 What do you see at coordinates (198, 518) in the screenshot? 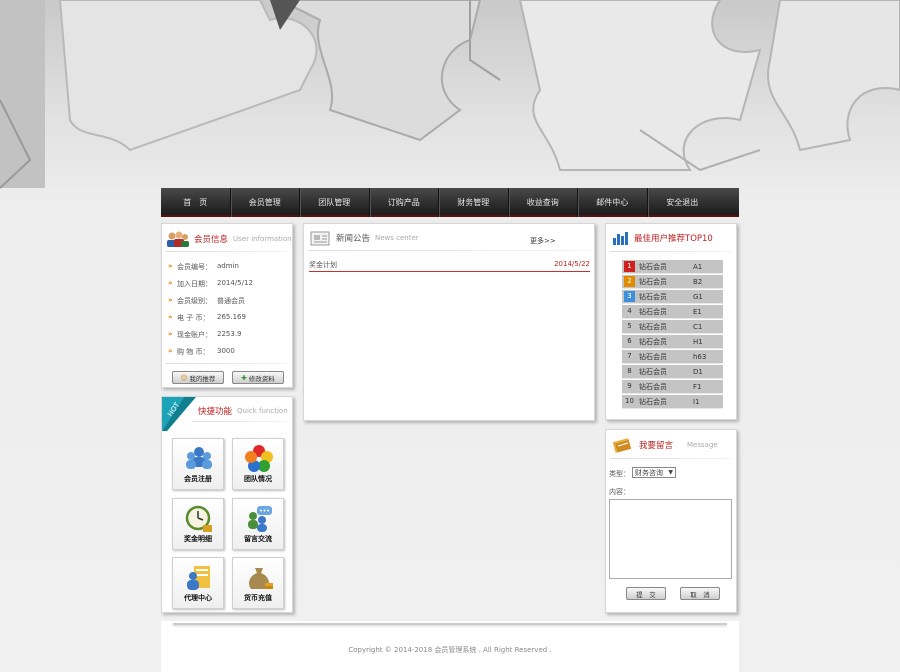
I see `clock-icon` at bounding box center [198, 518].